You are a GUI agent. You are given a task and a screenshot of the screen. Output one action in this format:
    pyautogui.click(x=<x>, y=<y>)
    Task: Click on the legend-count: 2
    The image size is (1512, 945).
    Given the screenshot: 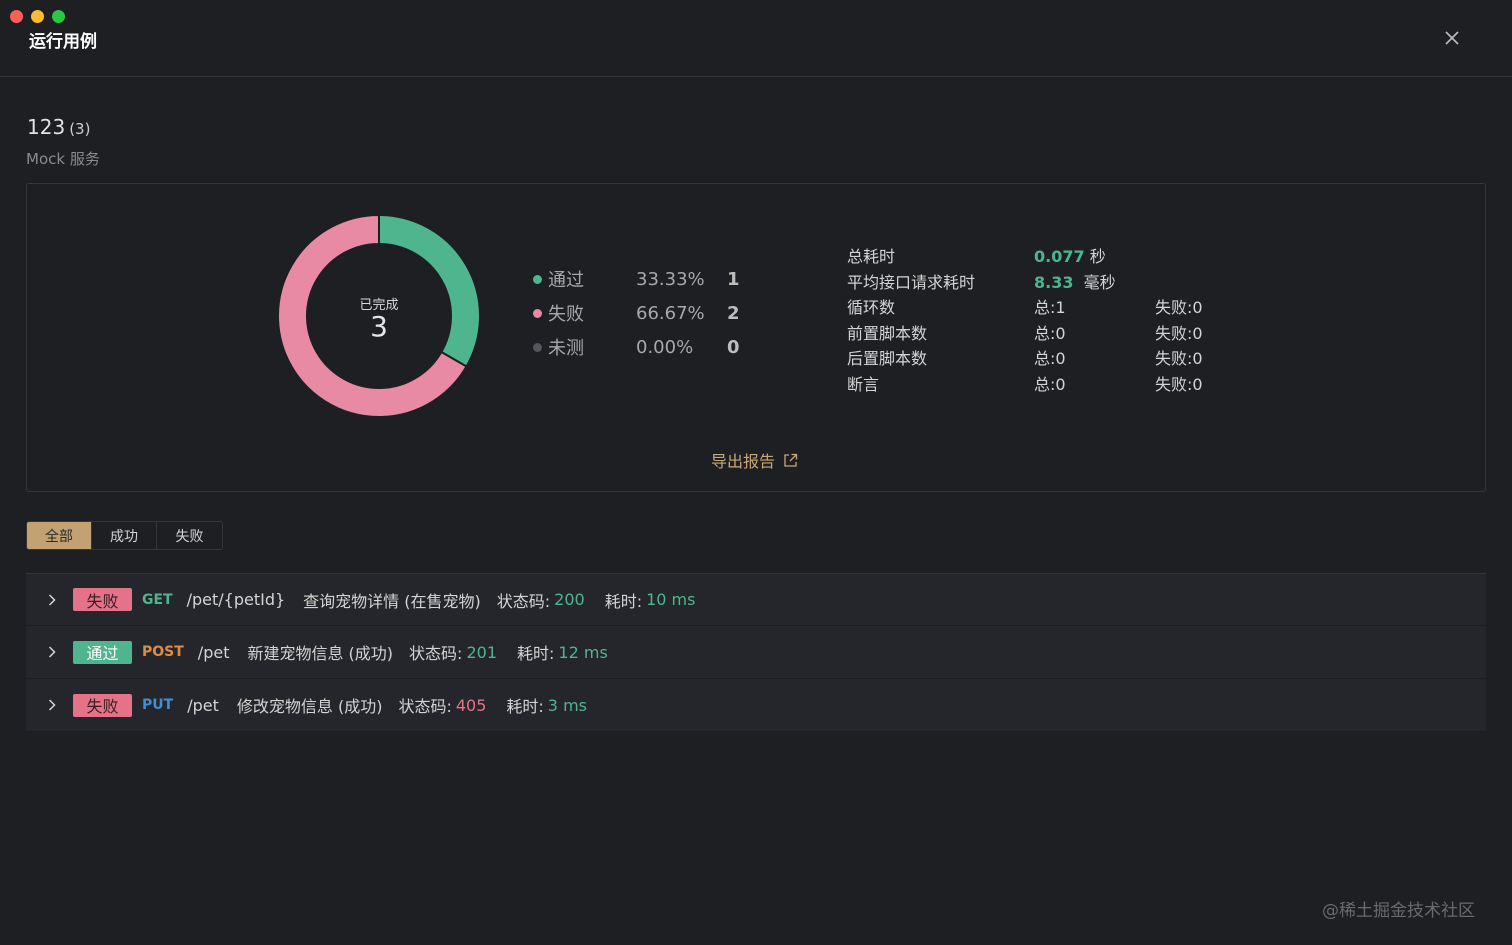 What is the action you would take?
    pyautogui.click(x=733, y=313)
    